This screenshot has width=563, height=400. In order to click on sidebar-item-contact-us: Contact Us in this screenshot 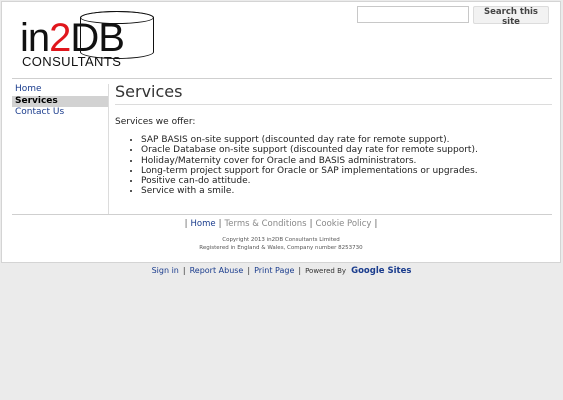, I will do `click(60, 112)`.